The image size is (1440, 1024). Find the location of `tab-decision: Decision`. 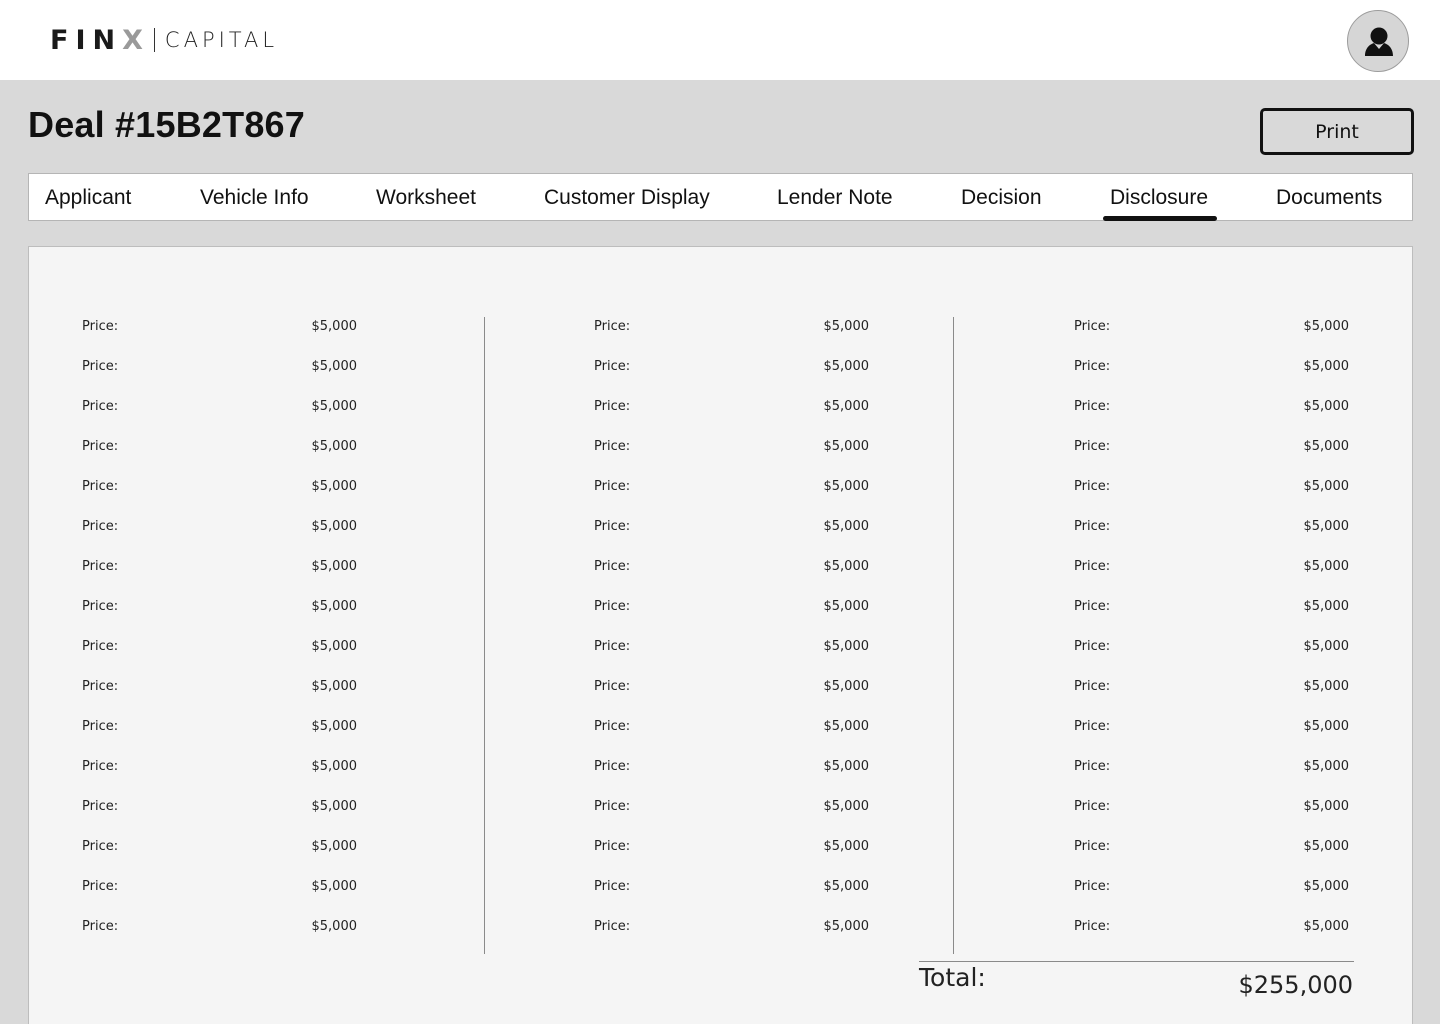

tab-decision: Decision is located at coordinates (1001, 197).